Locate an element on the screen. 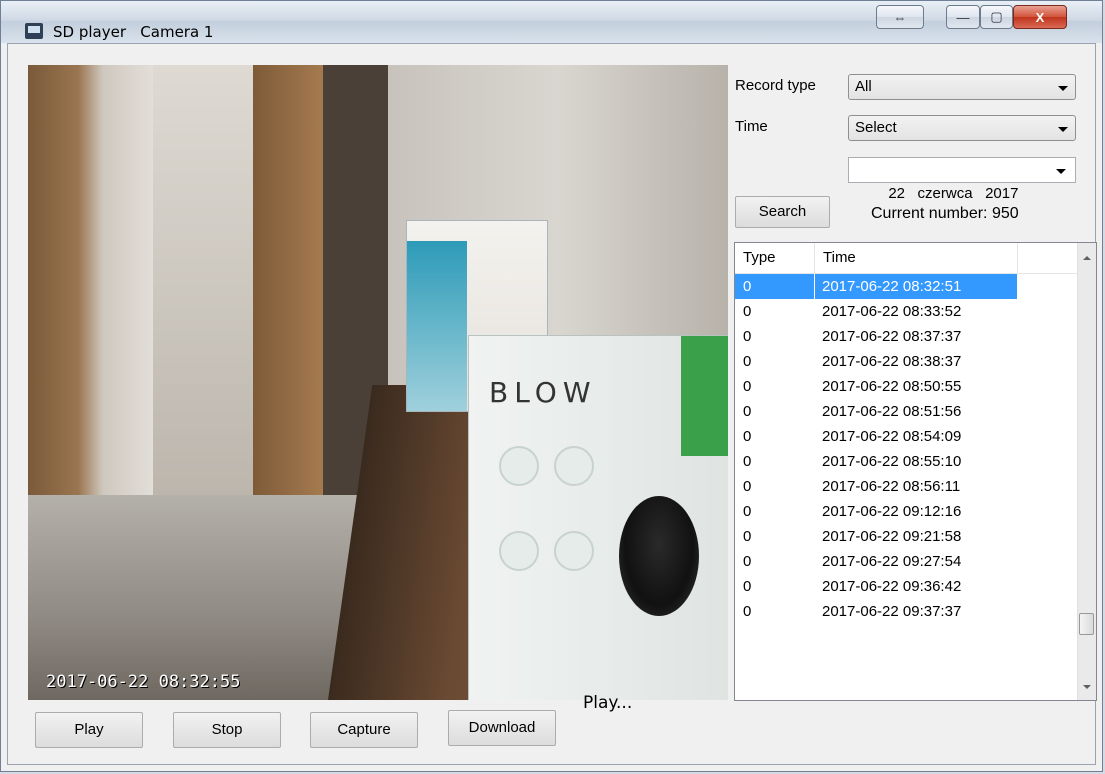 This screenshot has height=774, width=1105. record-row: 0 2017-06-22 08:50:55 is located at coordinates (907, 386).